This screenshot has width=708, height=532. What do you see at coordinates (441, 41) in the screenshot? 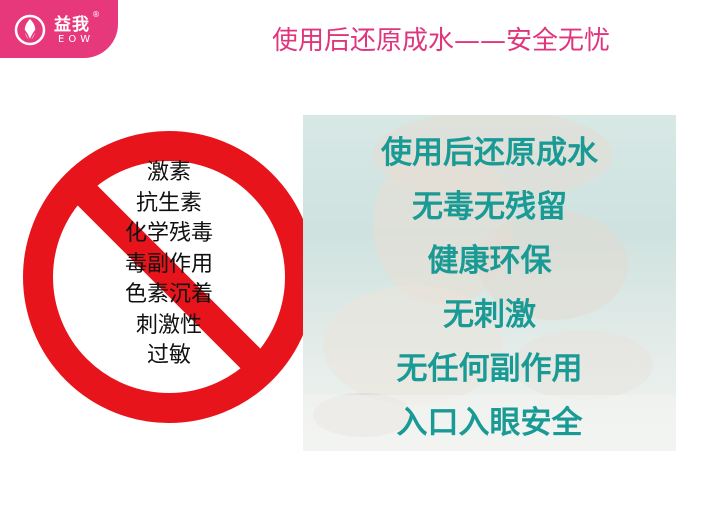
I see `page-title: 使用后还原成水——安全无忧` at bounding box center [441, 41].